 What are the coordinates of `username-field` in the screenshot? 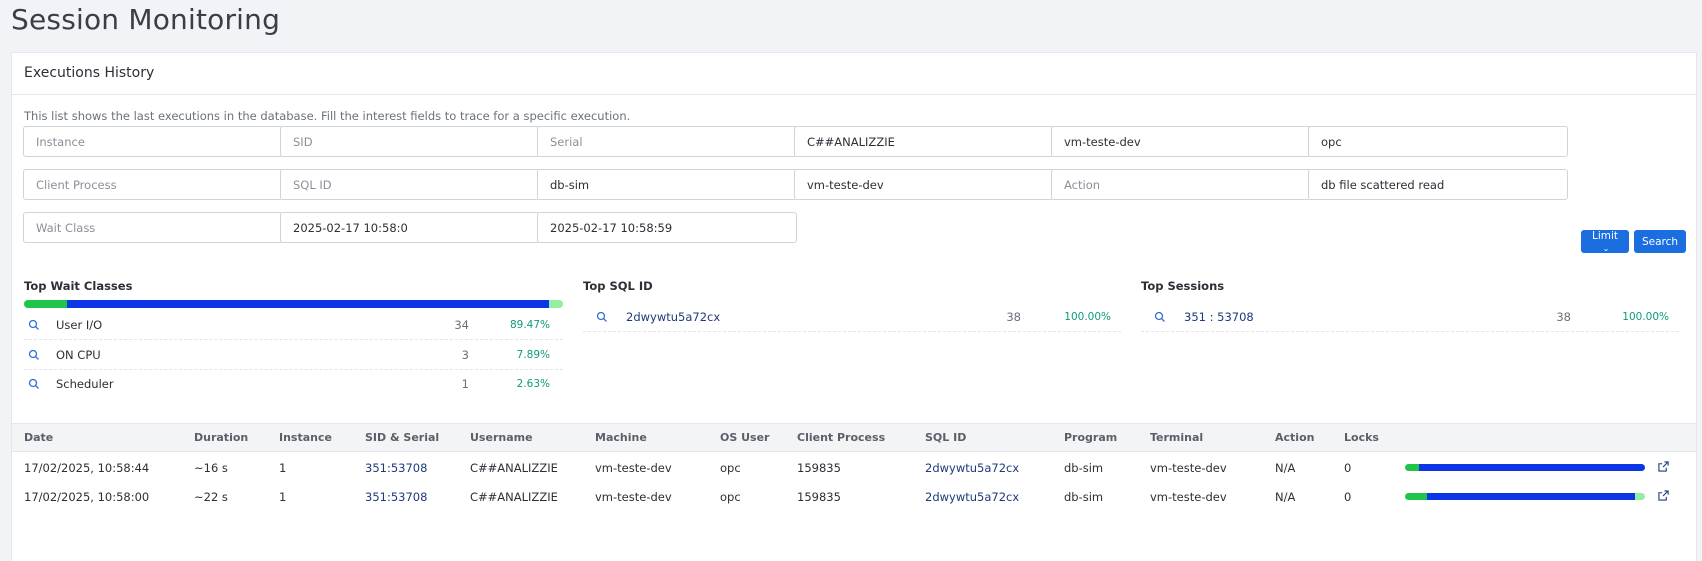 It's located at (924, 141).